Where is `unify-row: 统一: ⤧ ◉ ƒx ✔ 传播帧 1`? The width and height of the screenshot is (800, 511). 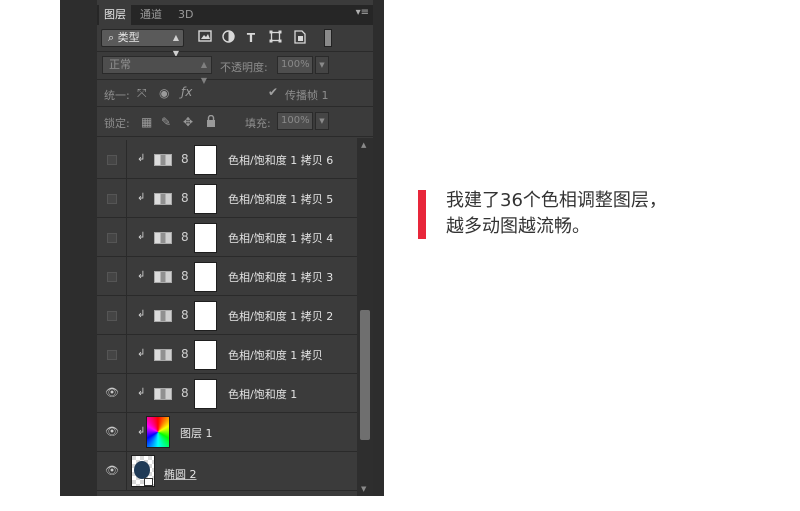 unify-row: 统一: ⤧ ◉ ƒx ✔ 传播帧 1 is located at coordinates (235, 93).